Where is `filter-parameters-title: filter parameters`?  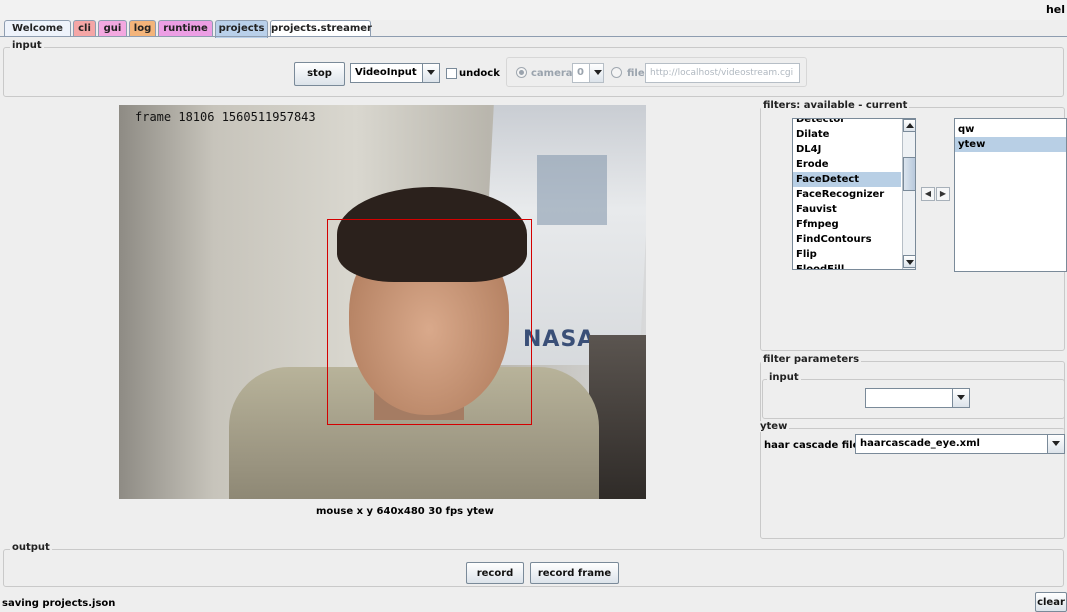
filter-parameters-title: filter parameters is located at coordinates (811, 359).